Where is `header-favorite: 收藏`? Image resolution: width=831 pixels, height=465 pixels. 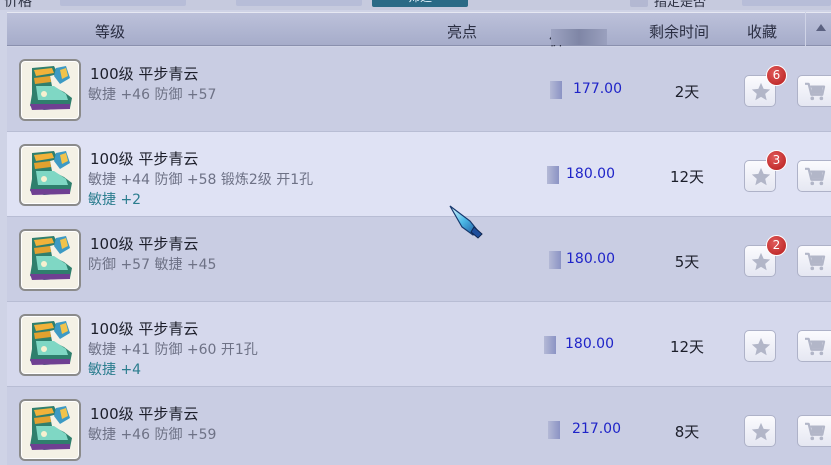 header-favorite: 收藏 is located at coordinates (762, 32).